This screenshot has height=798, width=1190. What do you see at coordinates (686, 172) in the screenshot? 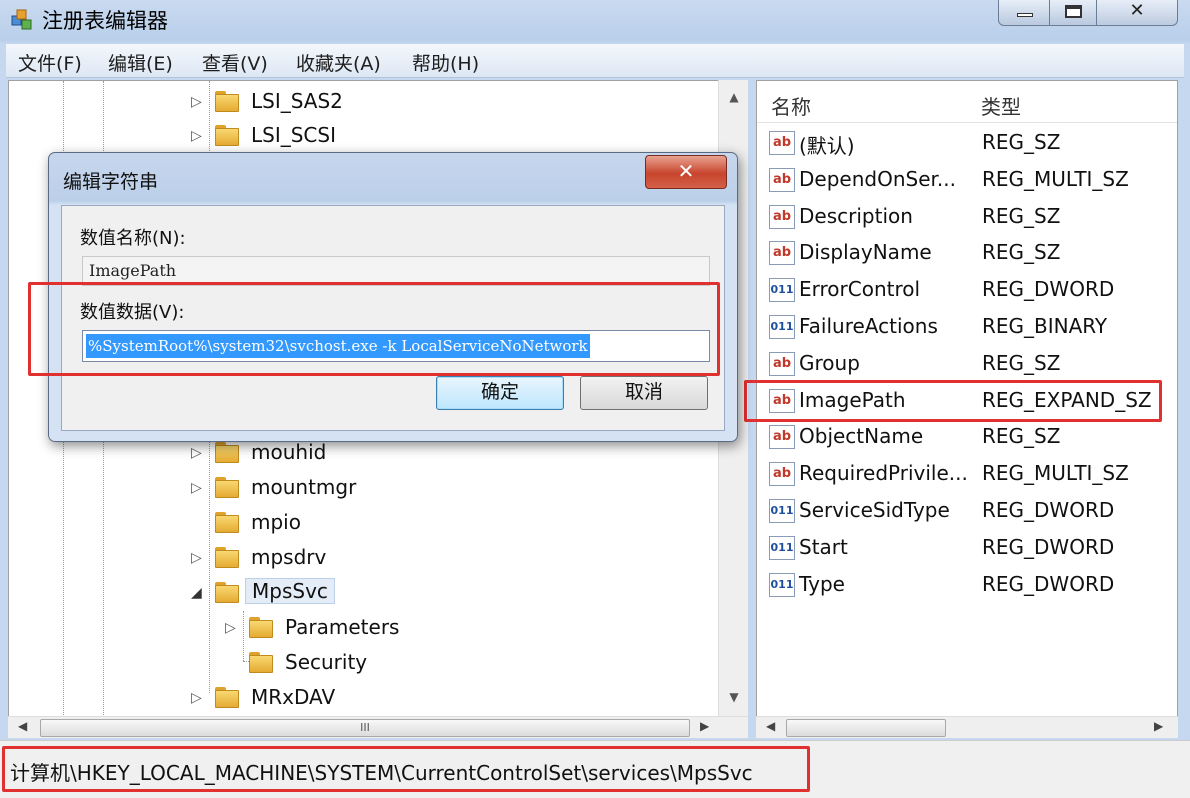
I see `dialog-close-button: ✕` at bounding box center [686, 172].